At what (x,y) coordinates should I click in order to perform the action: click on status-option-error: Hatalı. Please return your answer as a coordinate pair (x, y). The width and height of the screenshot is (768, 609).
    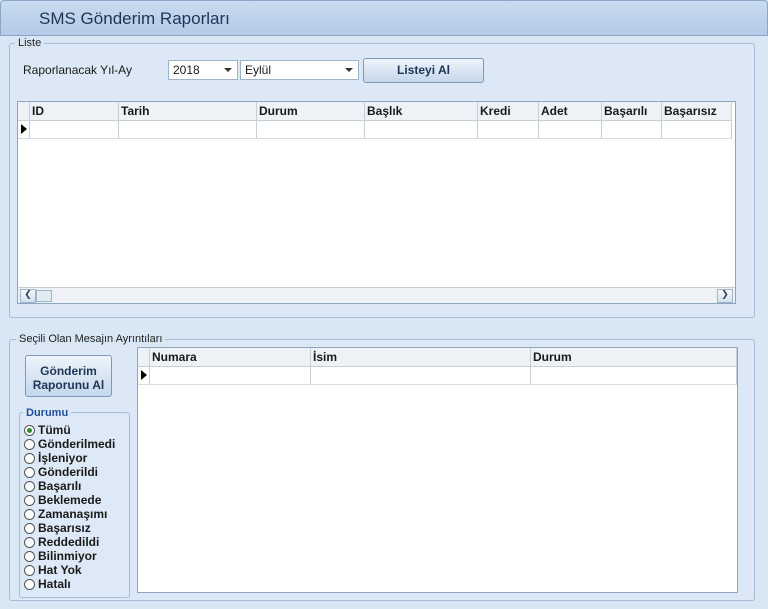
    Looking at the image, I should click on (47, 584).